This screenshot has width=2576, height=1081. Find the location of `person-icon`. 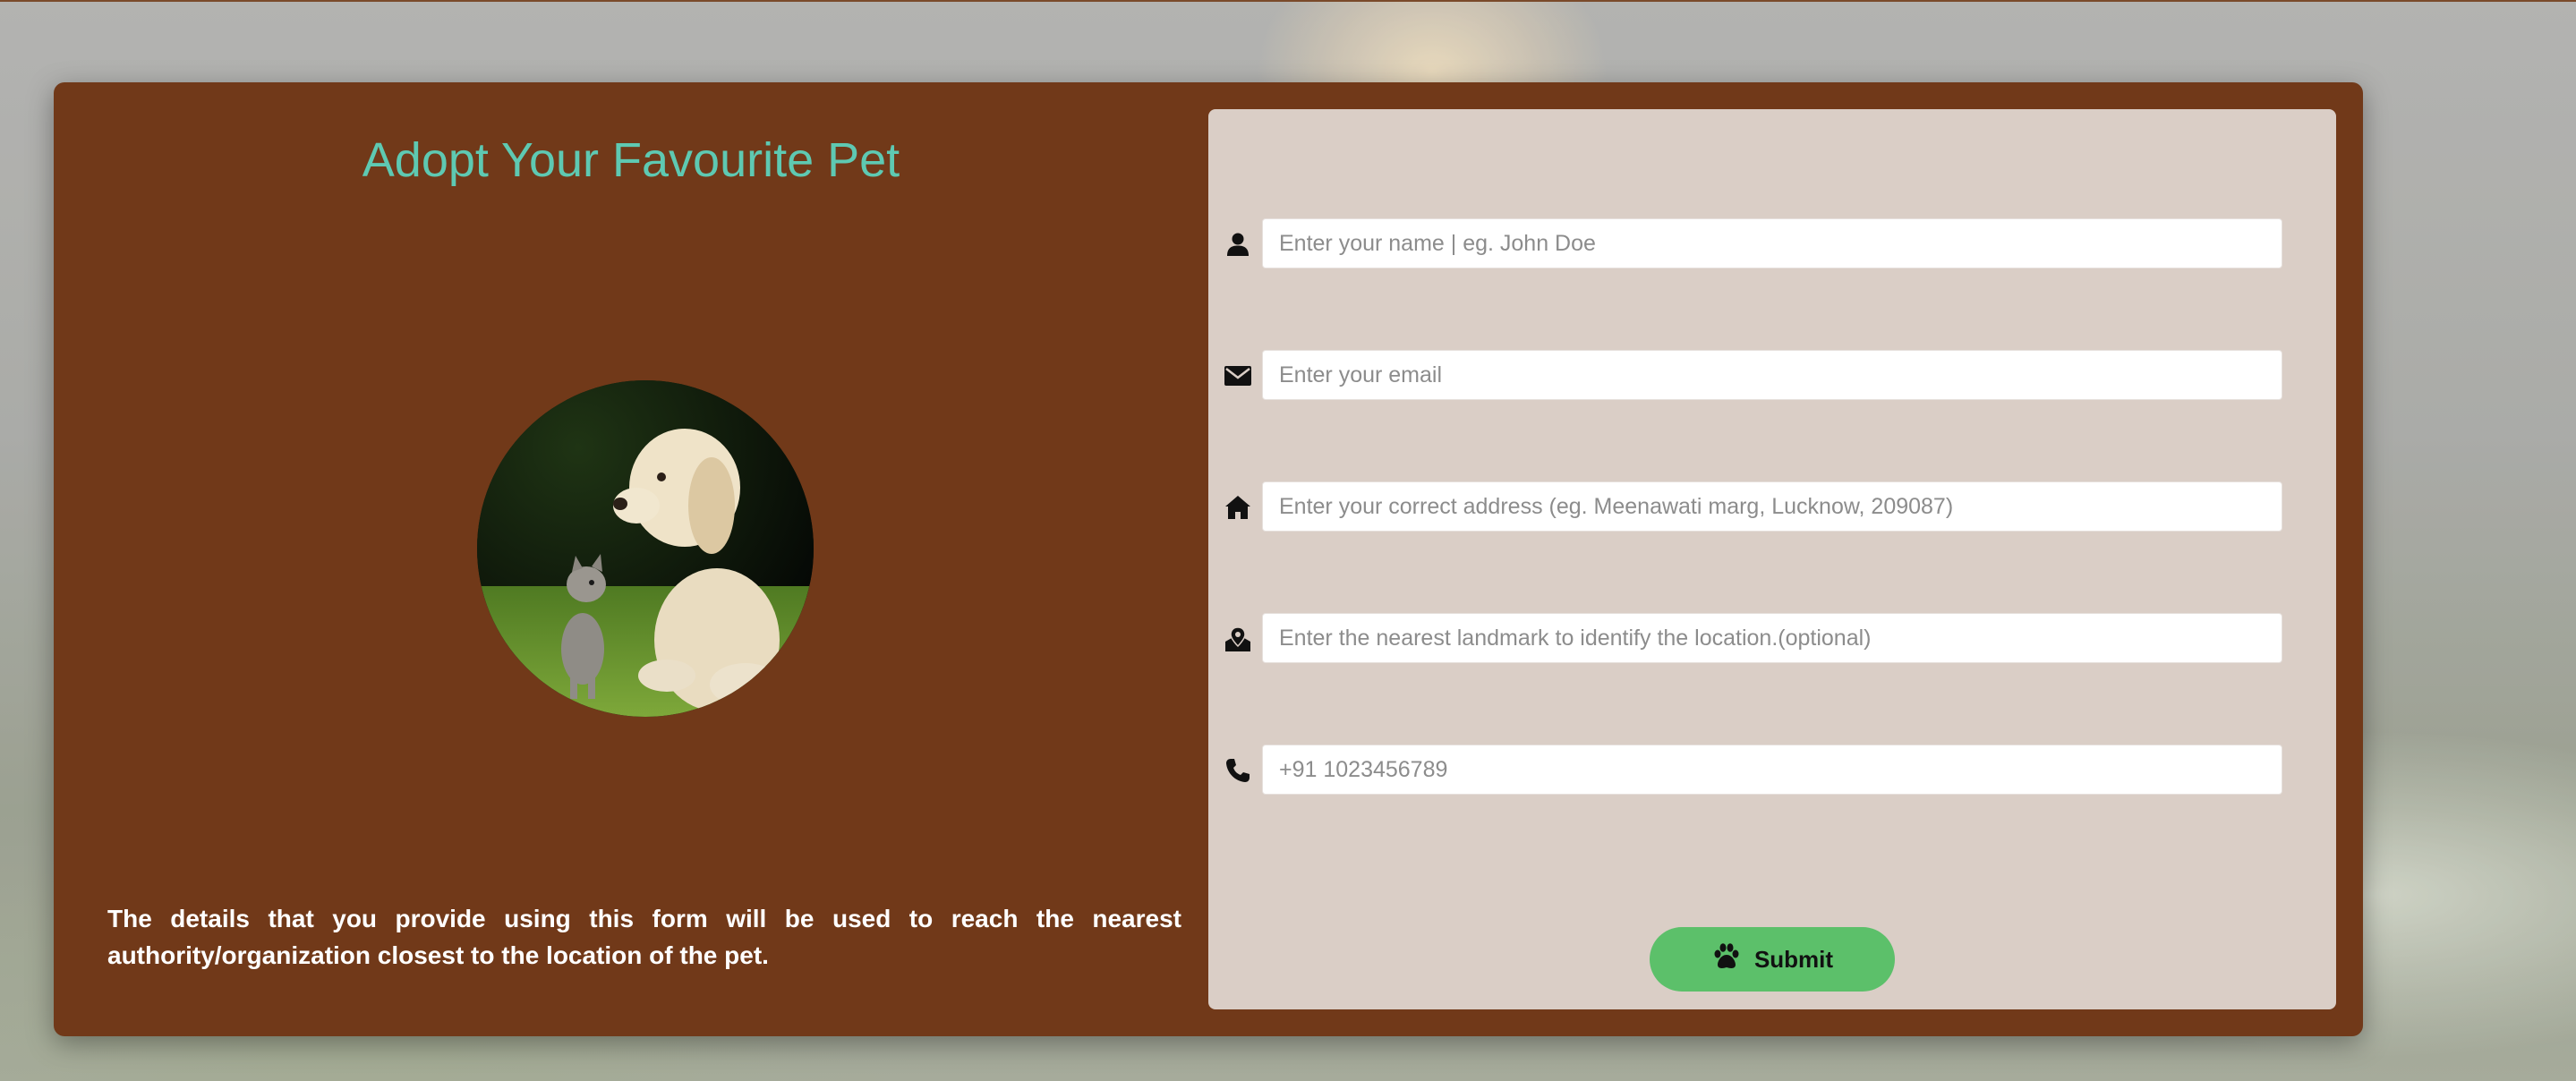

person-icon is located at coordinates (1238, 245).